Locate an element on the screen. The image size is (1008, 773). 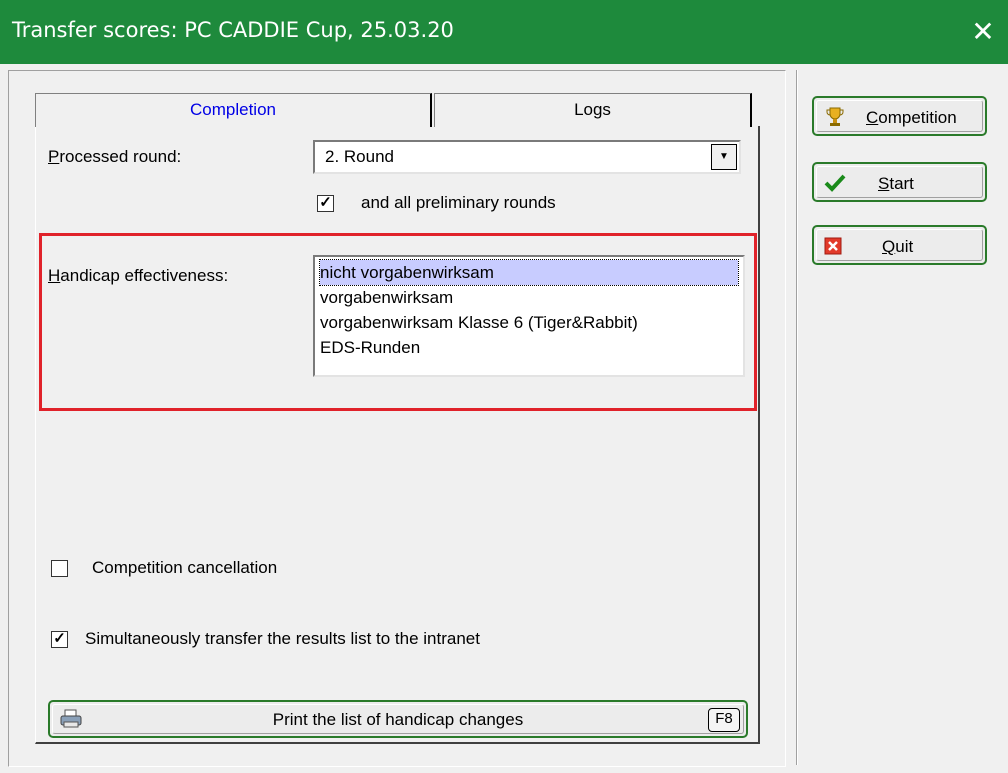
print-handicap-changes-button: Print the list of handicap changes F8 is located at coordinates (398, 719).